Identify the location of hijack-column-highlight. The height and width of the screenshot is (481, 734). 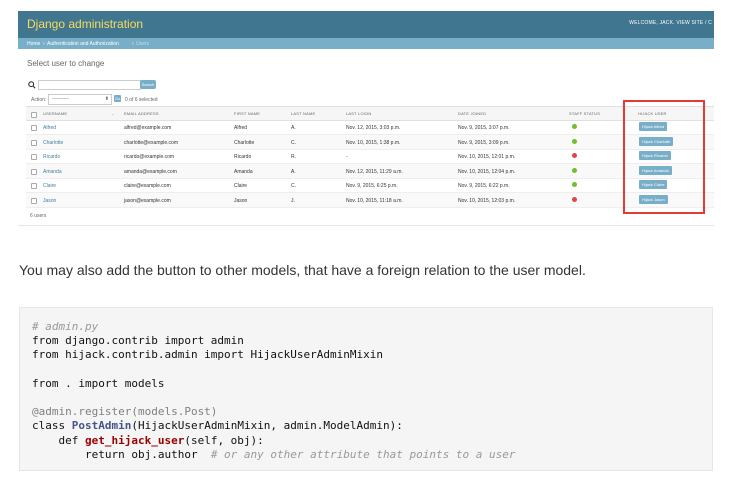
(664, 157).